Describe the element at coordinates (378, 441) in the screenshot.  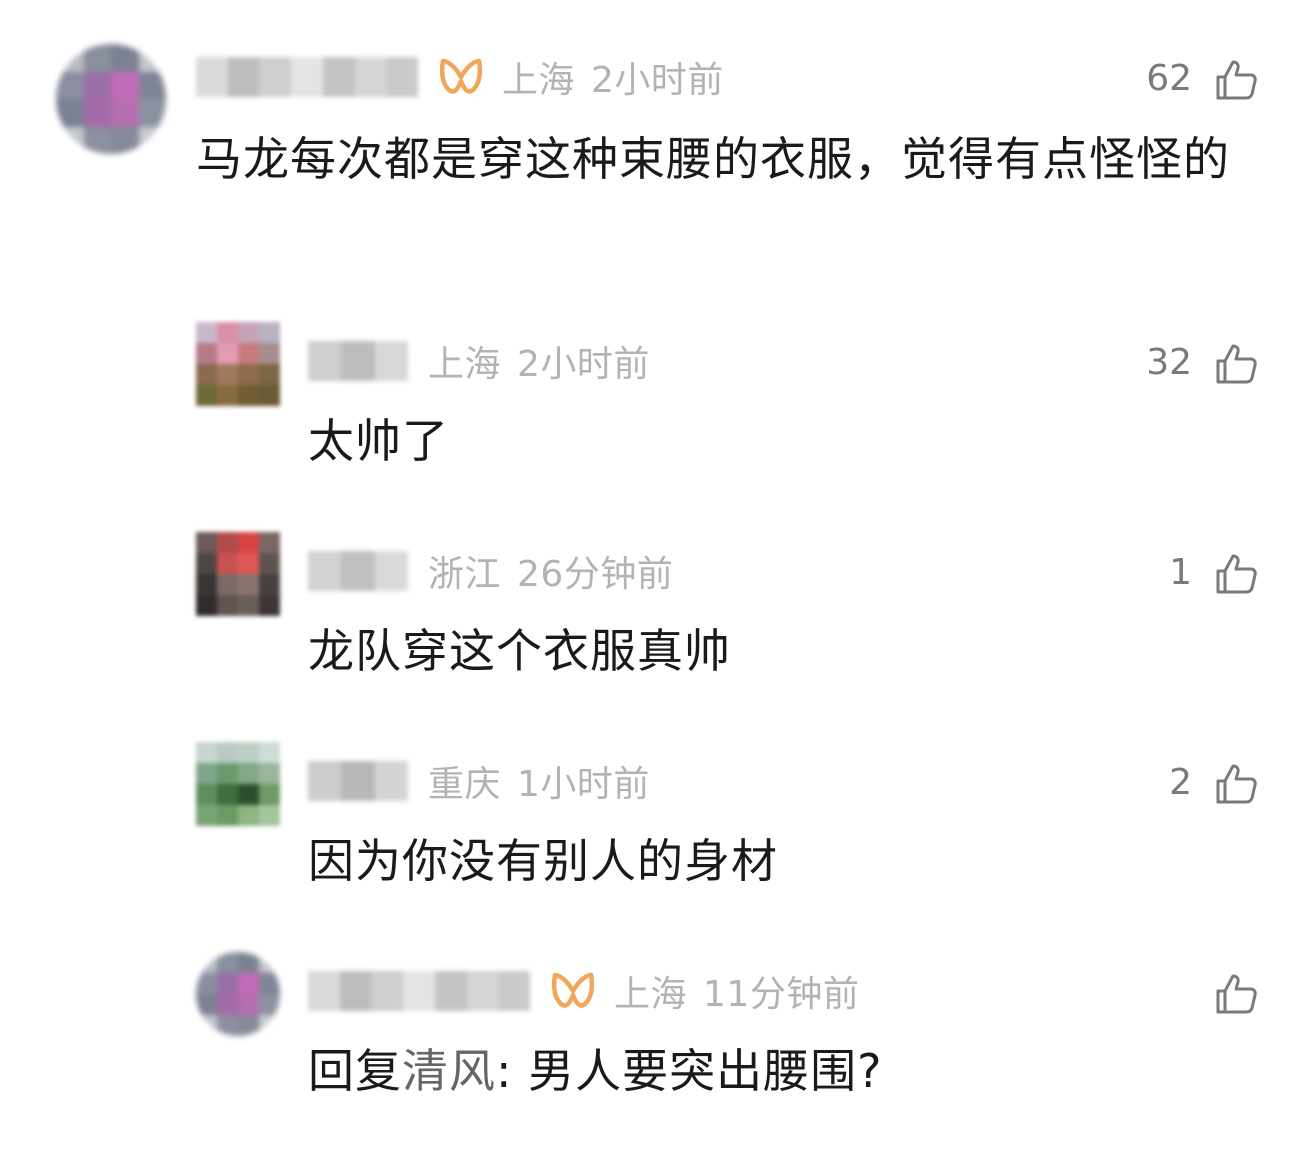
I see `comment-text: 太帅了` at that location.